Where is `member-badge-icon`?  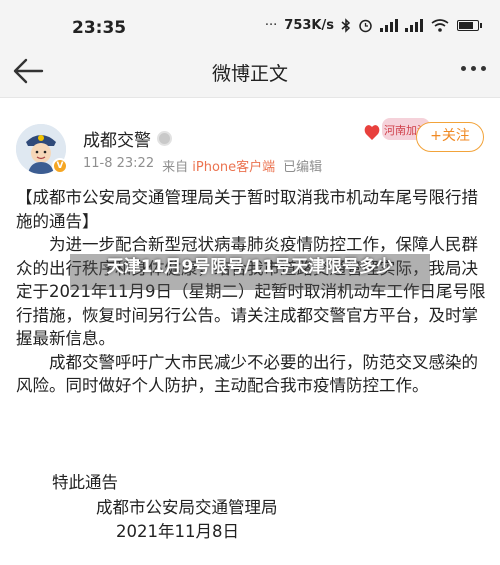 member-badge-icon is located at coordinates (164, 138).